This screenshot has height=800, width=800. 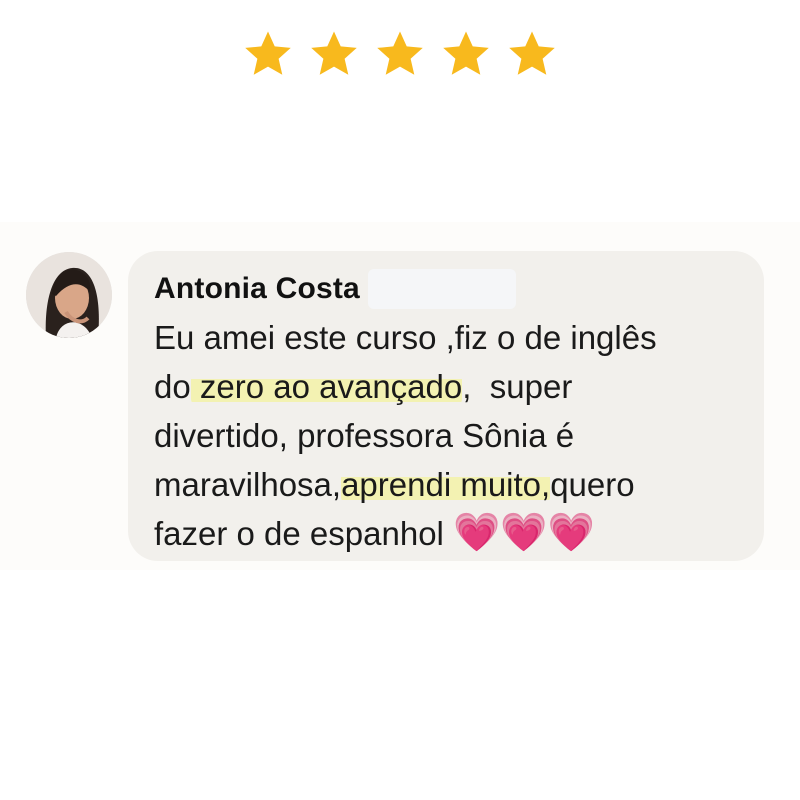 I want to click on review-text-segment: do, so click(x=172, y=386).